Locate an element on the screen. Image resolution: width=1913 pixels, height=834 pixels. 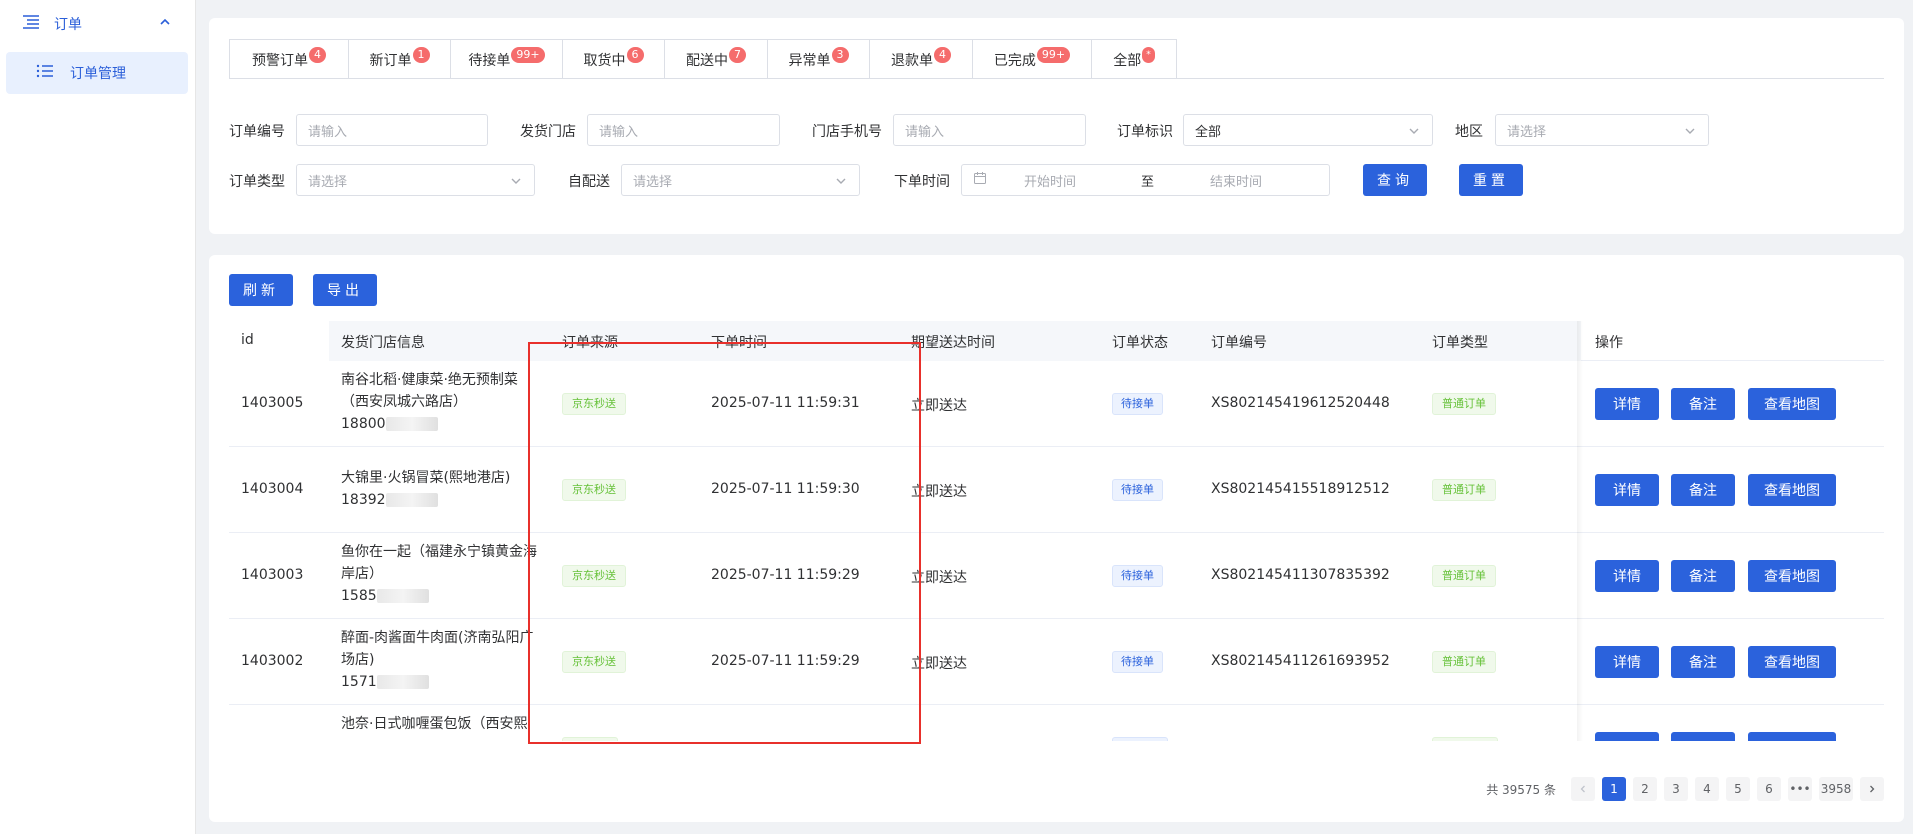
store-branch: （西安凤城六路店） is located at coordinates (404, 402).